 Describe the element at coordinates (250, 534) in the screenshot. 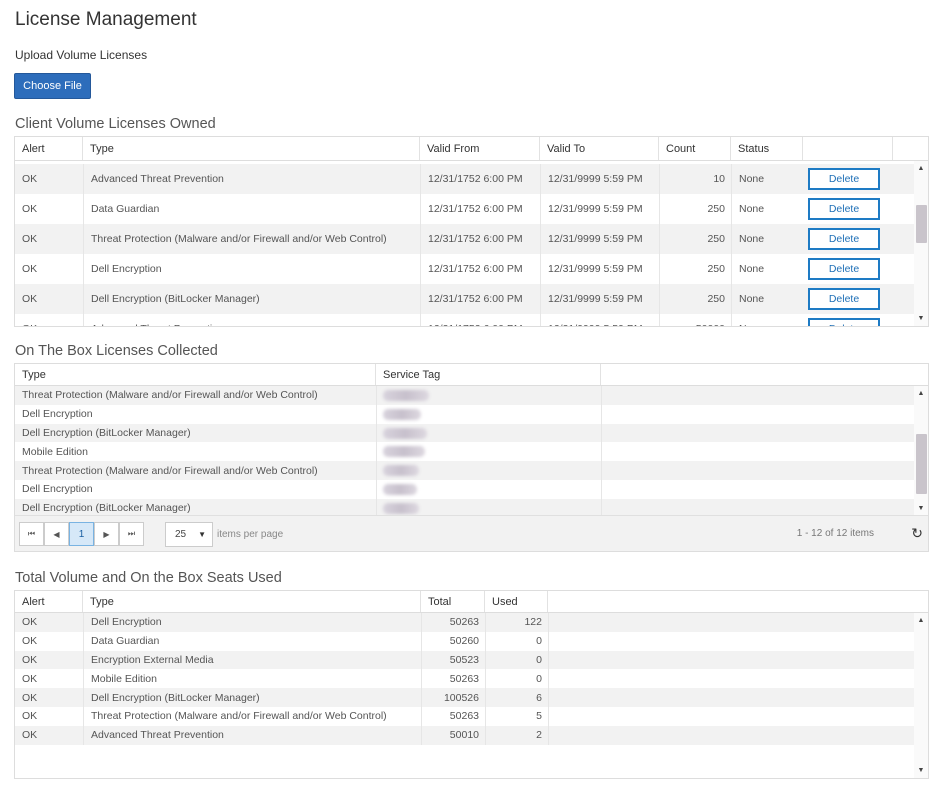

I see `items-per-page-label: items per page` at that location.